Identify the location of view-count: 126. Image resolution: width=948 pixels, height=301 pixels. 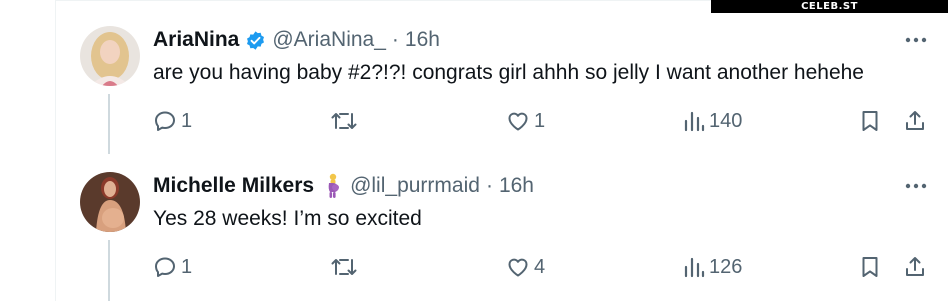
(726, 266).